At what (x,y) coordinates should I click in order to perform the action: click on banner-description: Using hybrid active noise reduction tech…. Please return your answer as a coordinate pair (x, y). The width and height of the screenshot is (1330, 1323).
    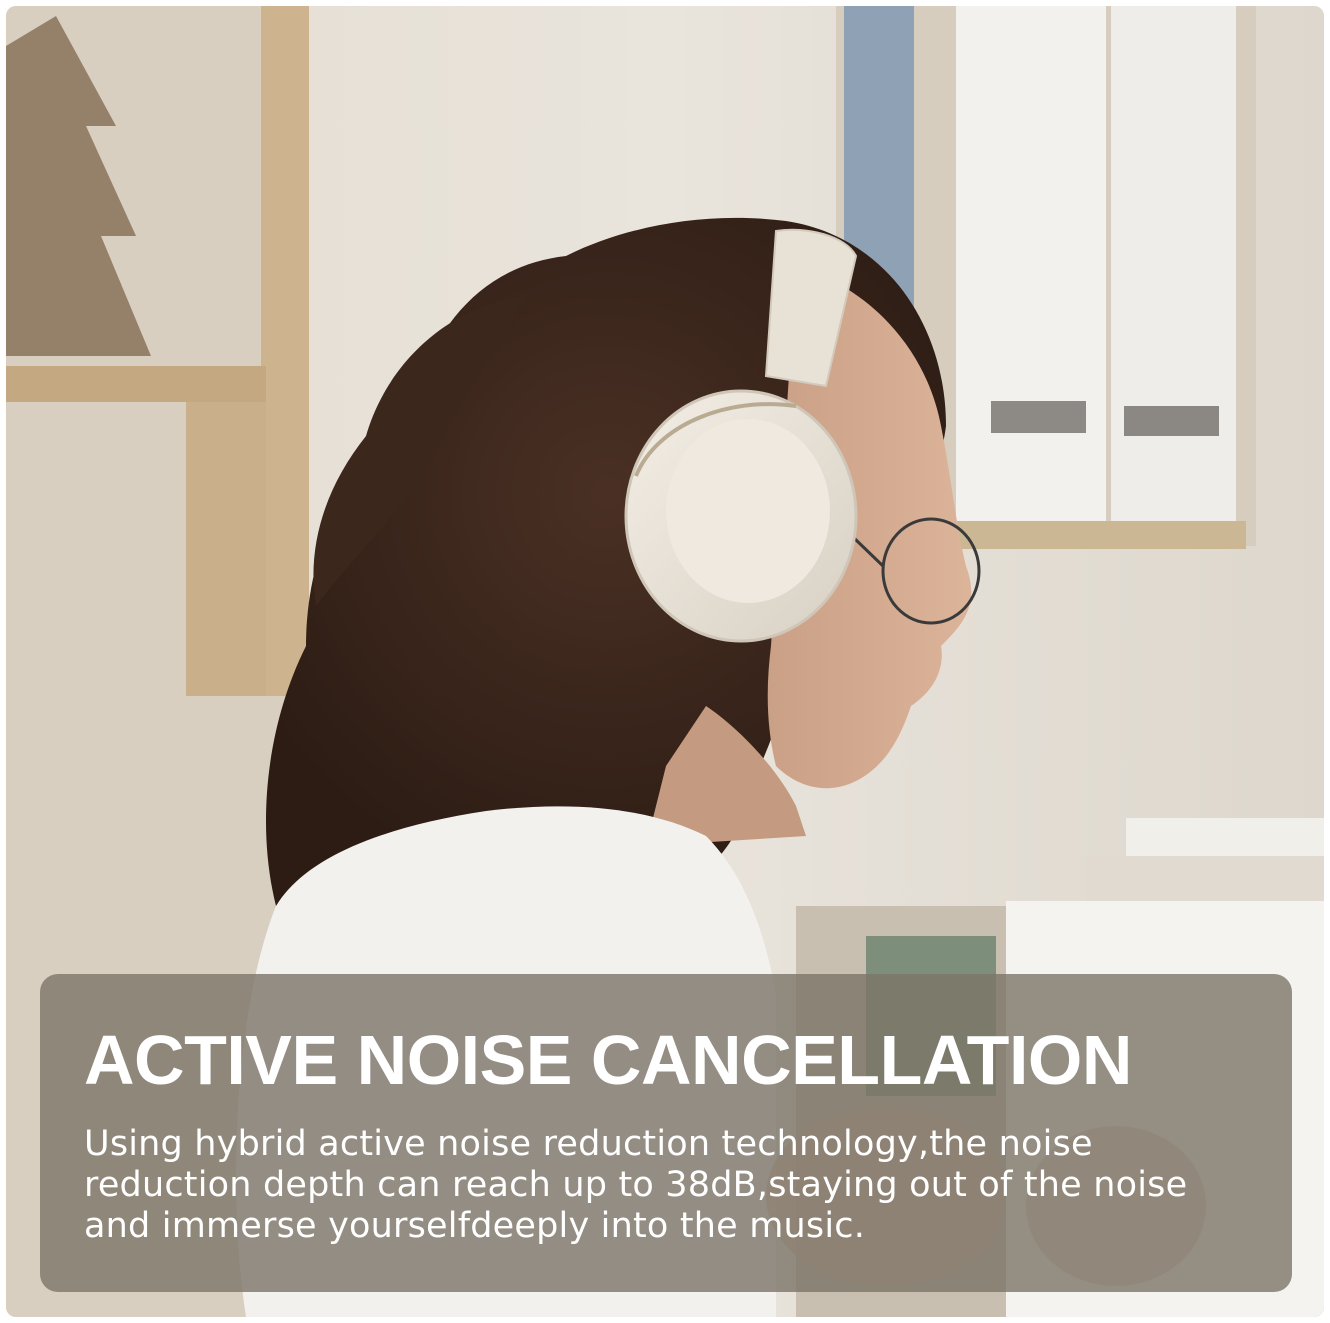
    Looking at the image, I should click on (636, 1185).